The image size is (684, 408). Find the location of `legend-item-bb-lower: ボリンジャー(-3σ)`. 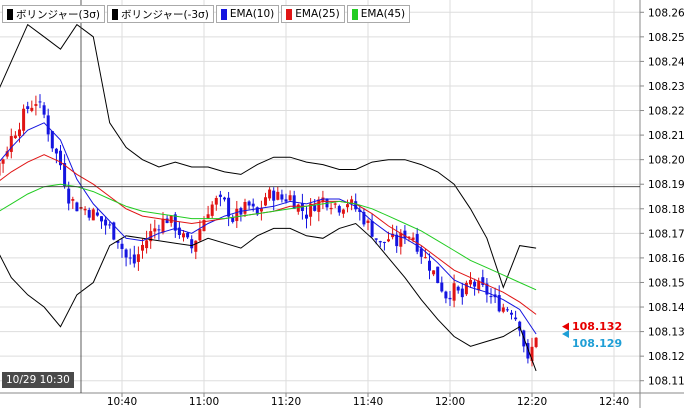

legend-item-bb-lower: ボリンジャー(-3σ) is located at coordinates (160, 14).